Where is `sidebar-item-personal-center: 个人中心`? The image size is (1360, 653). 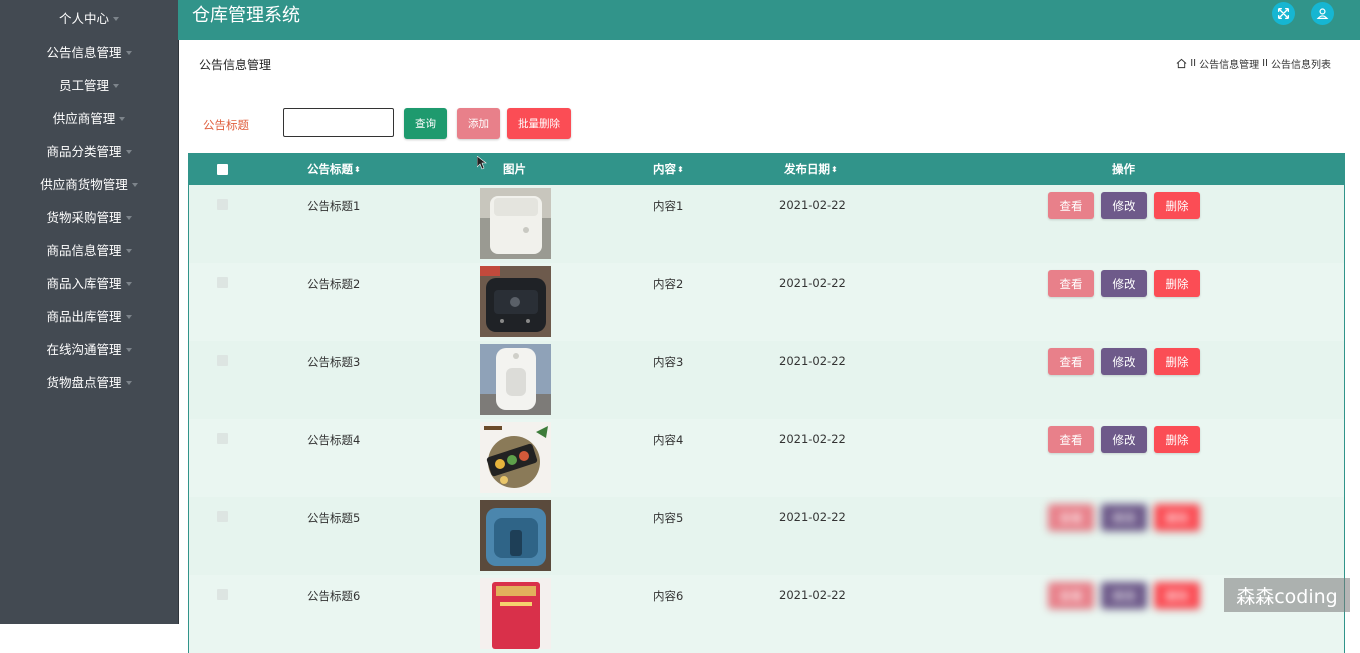 sidebar-item-personal-center: 个人中心 is located at coordinates (89, 17).